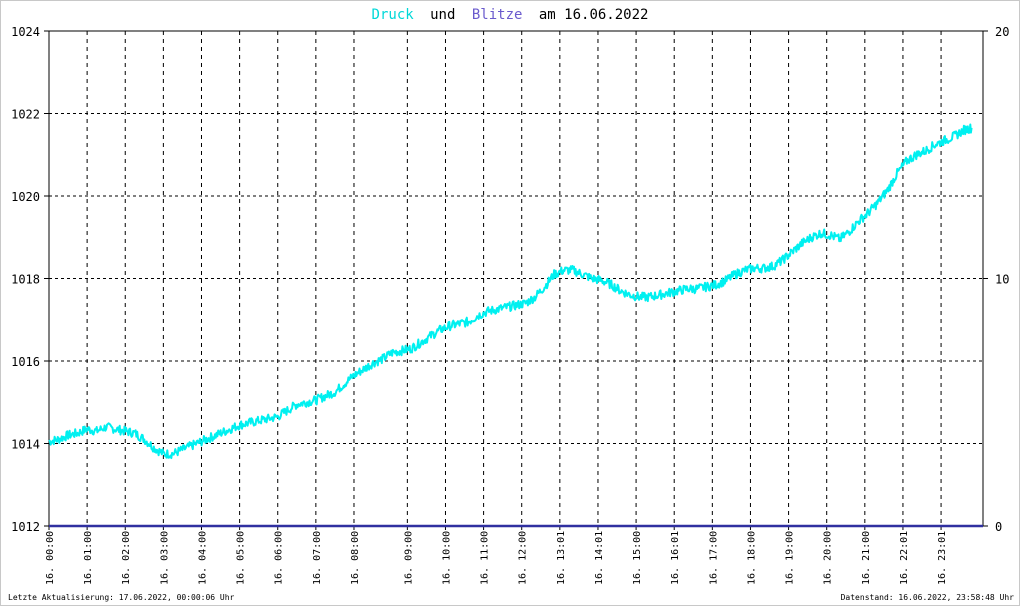 The image size is (1020, 606). I want to click on chart-title: Druck und Blitze am 16.06.2022, so click(510, 15).